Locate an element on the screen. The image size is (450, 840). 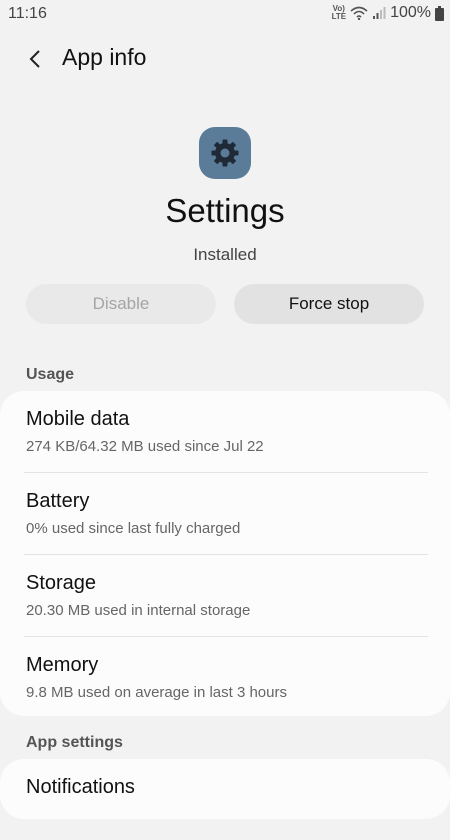
back-button is located at coordinates (35, 59).